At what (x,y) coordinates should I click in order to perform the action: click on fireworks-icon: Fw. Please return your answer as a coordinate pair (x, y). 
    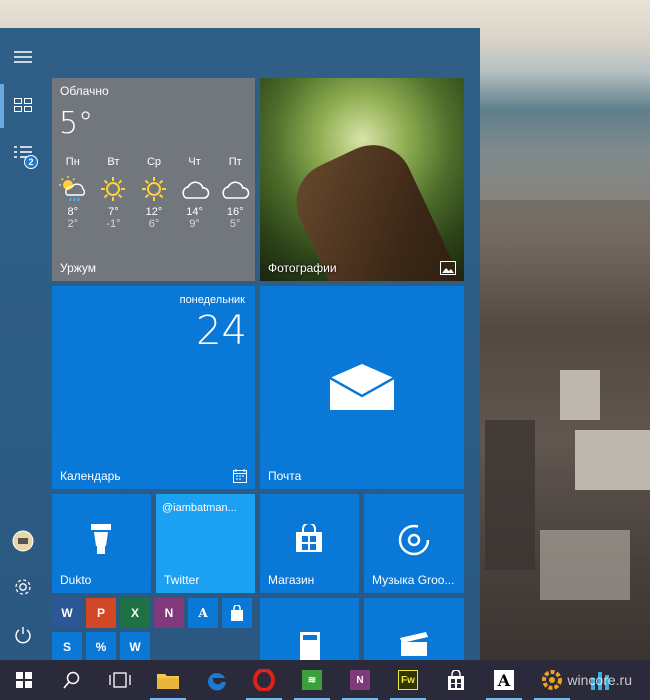
    Looking at the image, I should click on (408, 680).